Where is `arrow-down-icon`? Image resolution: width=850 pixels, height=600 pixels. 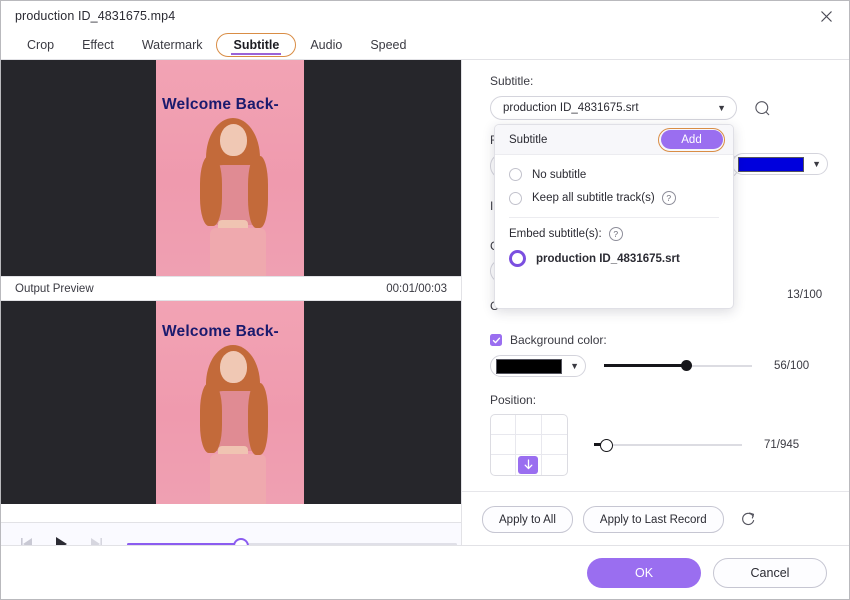 arrow-down-icon is located at coordinates (528, 464).